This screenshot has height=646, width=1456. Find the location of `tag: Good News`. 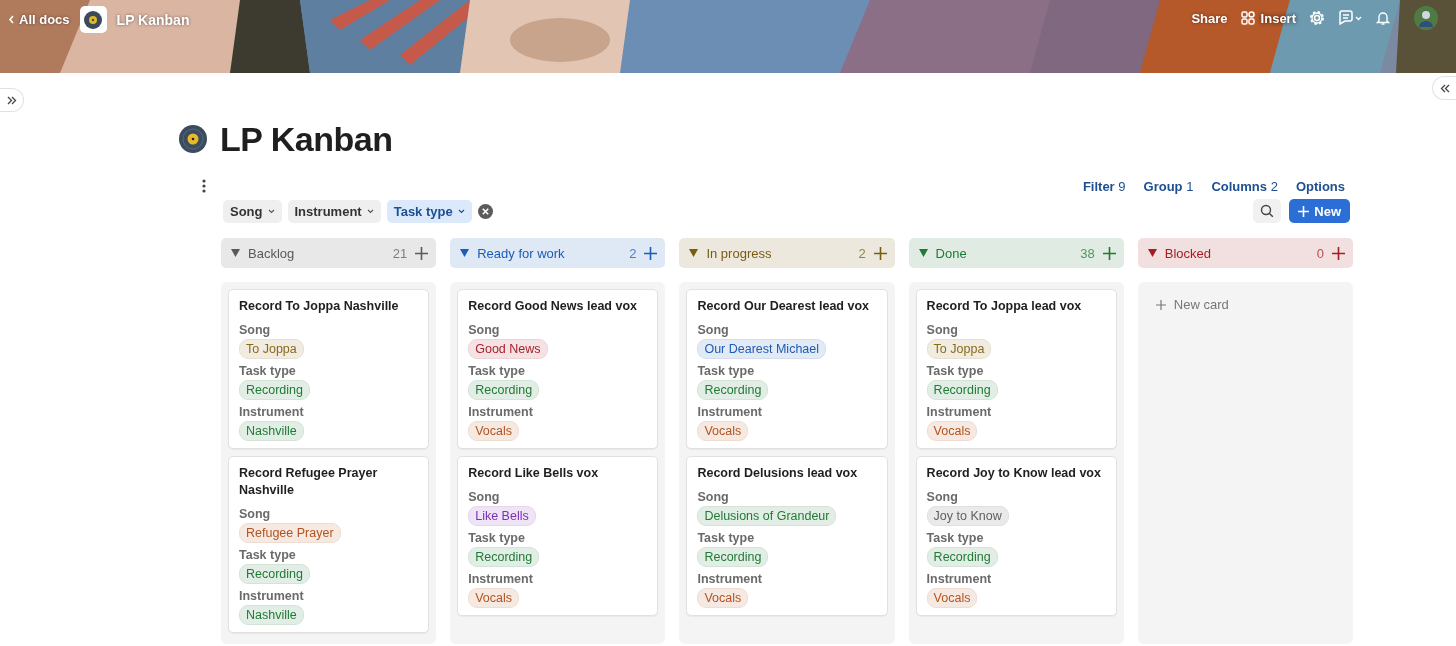

tag: Good News is located at coordinates (508, 349).